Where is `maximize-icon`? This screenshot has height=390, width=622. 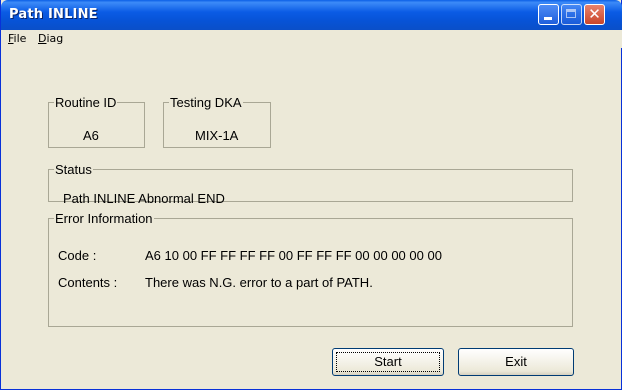 maximize-icon is located at coordinates (571, 13).